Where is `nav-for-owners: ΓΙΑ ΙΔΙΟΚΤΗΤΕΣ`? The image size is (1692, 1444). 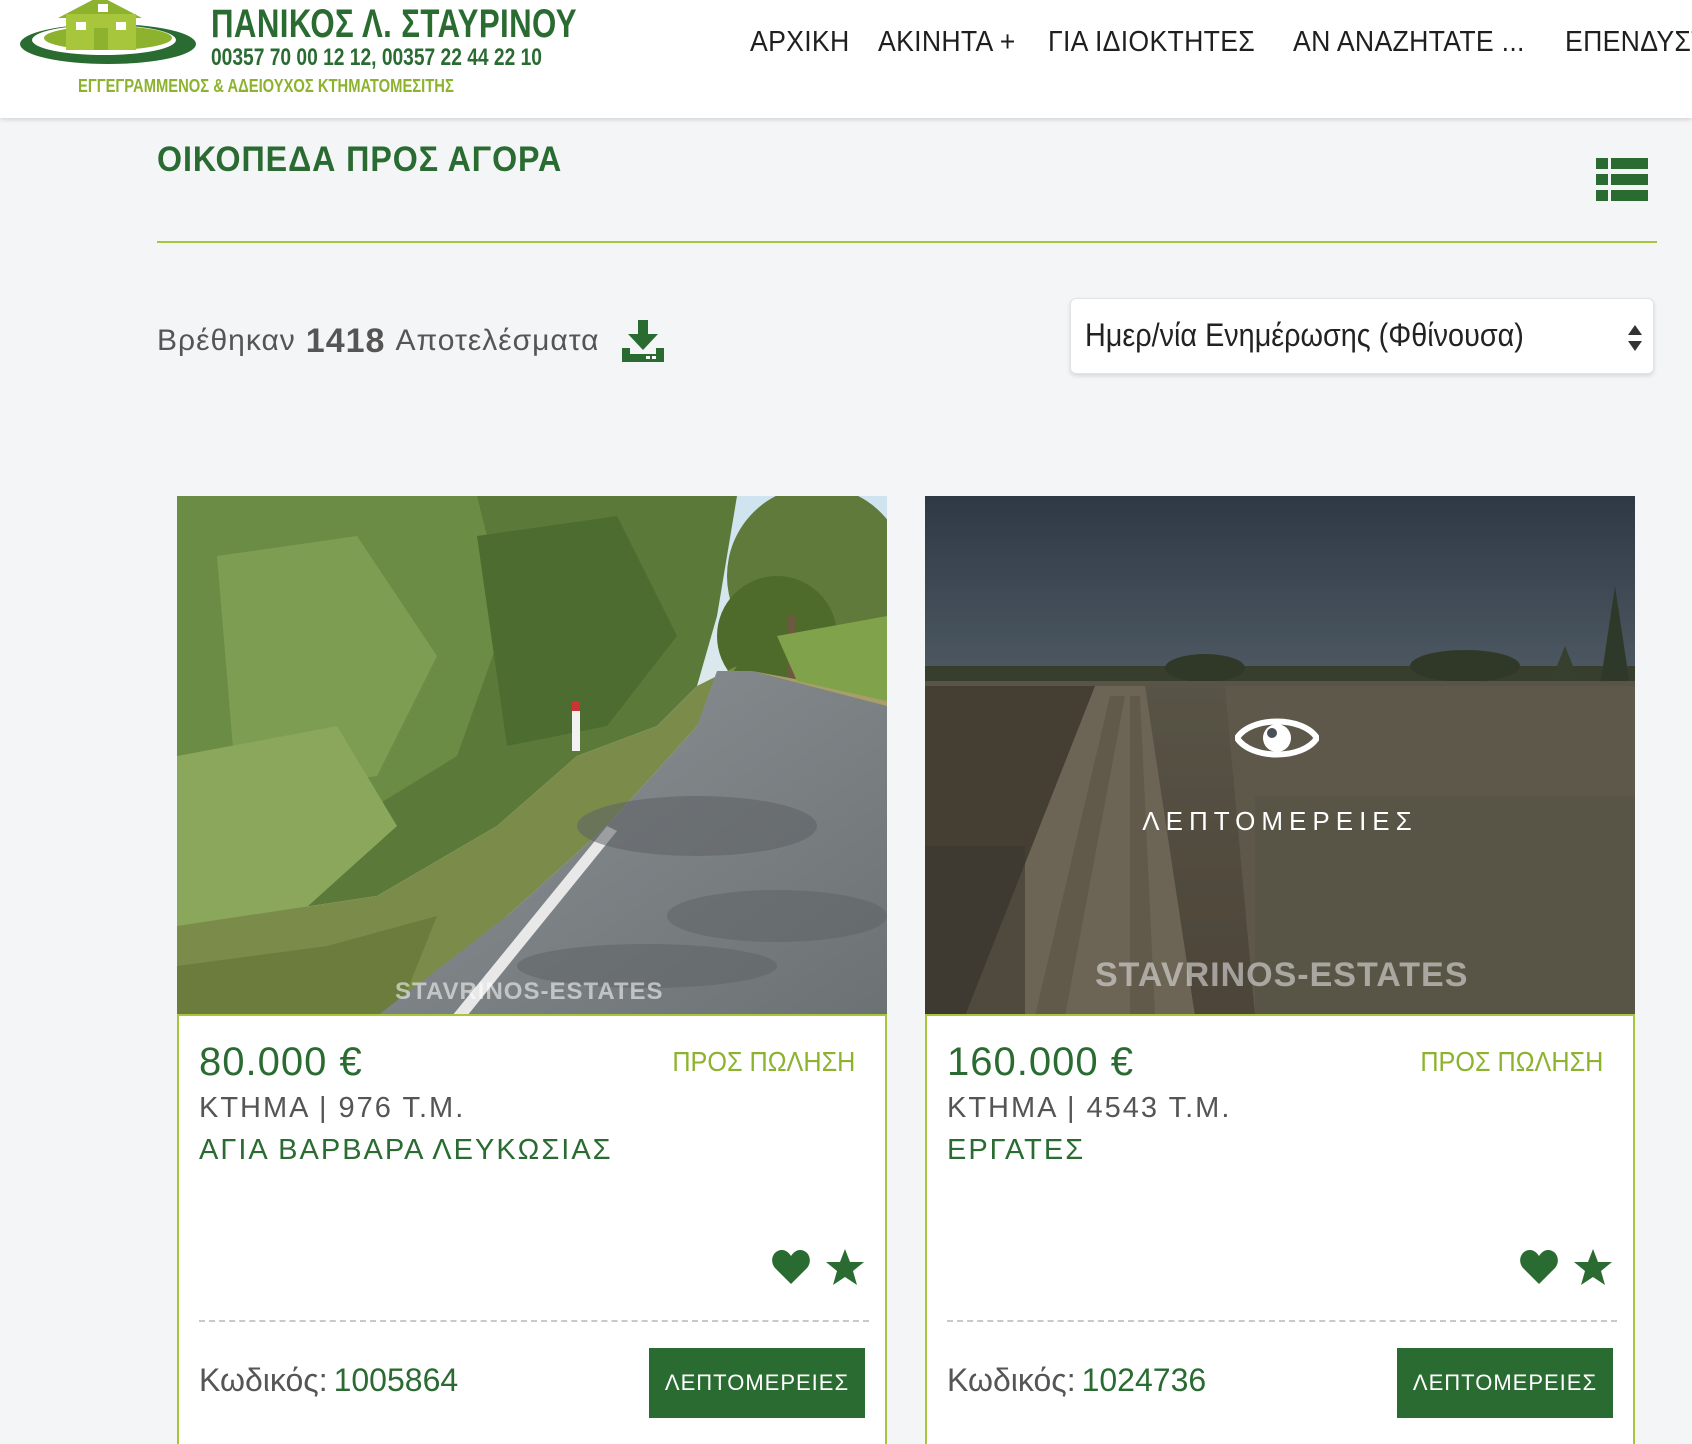
nav-for-owners: ΓΙΑ ΙΔΙΟΚΤΗΤΕΣ is located at coordinates (1151, 42).